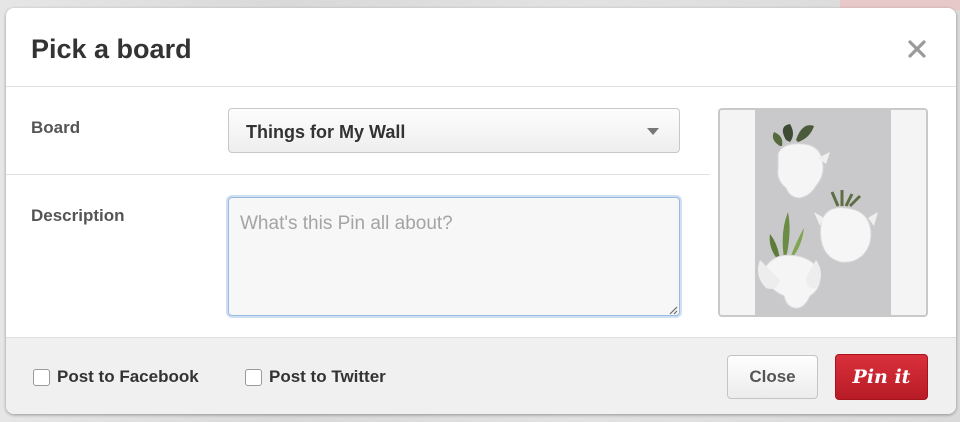 Image resolution: width=960 pixels, height=422 pixels. I want to click on close-icon, so click(917, 49).